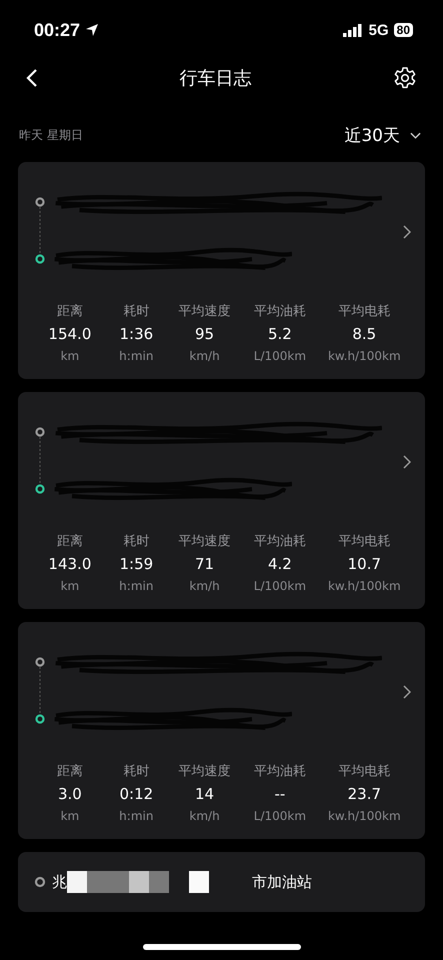 Image resolution: width=443 pixels, height=960 pixels. I want to click on caret-icon, so click(415, 136).